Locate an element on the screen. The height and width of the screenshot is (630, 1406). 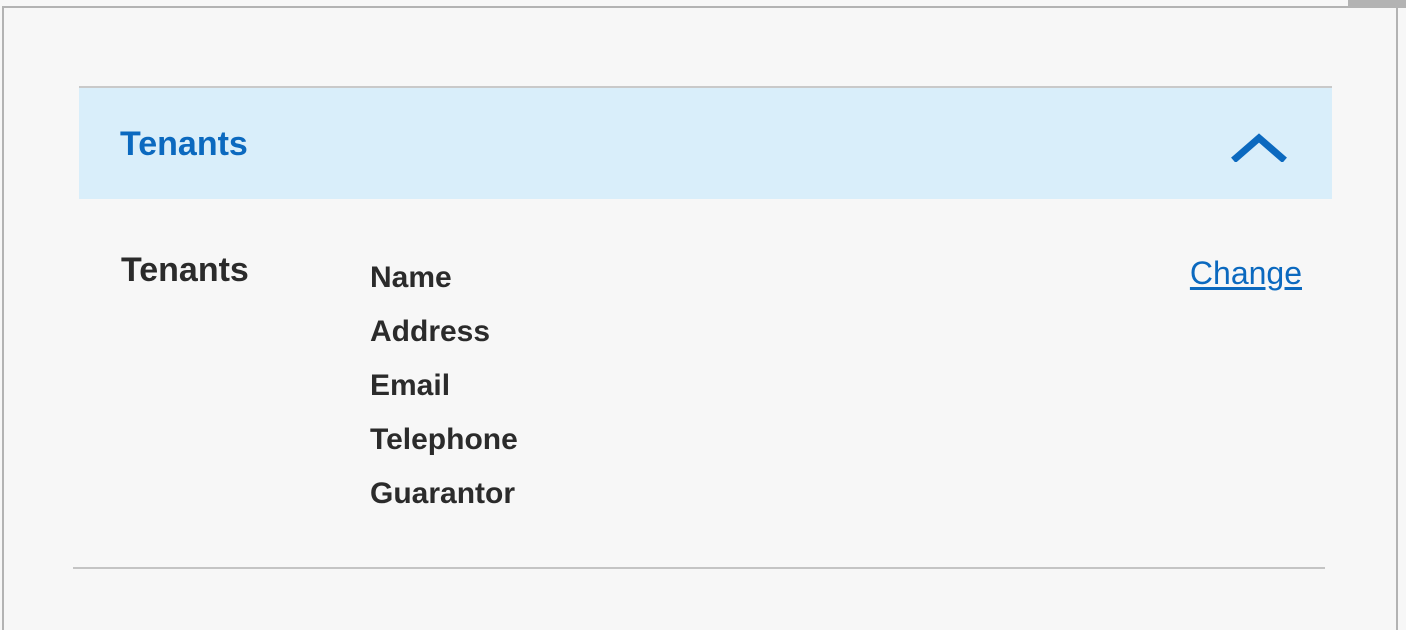
section-divider is located at coordinates (699, 568).